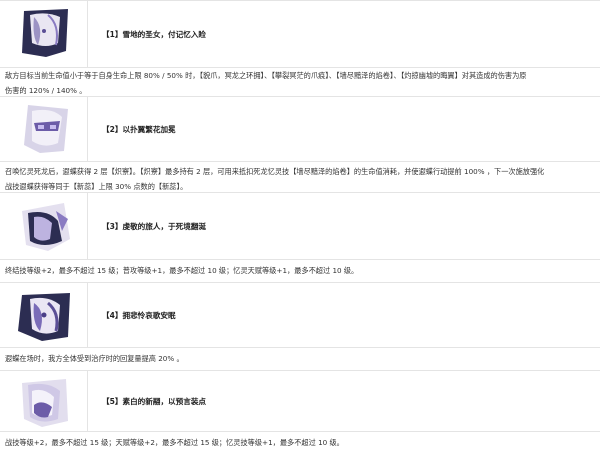 This screenshot has height=454, width=600. What do you see at coordinates (154, 34) in the screenshot?
I see `eidolon-1-title: 【1】雪地的圣女，付记忆入睑` at bounding box center [154, 34].